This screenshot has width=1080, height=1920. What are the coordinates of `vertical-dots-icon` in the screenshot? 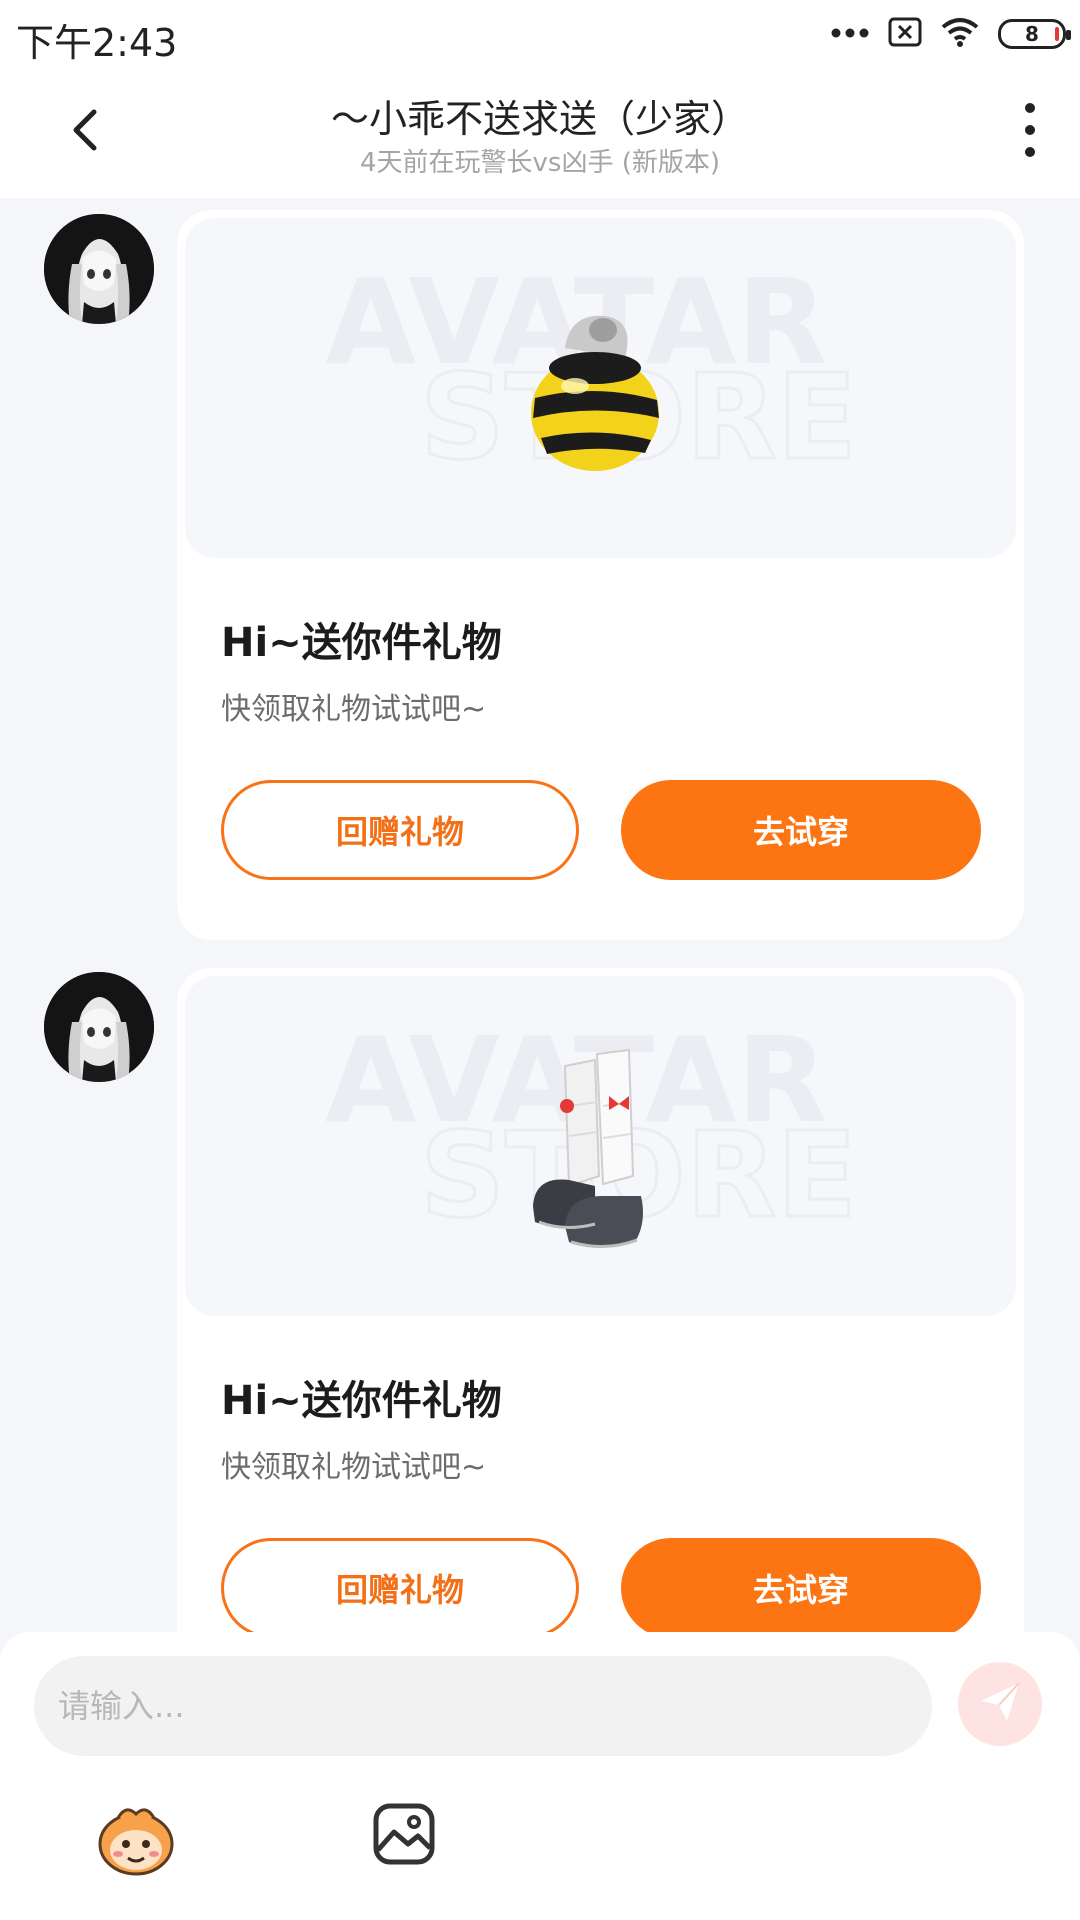 It's located at (1030, 134).